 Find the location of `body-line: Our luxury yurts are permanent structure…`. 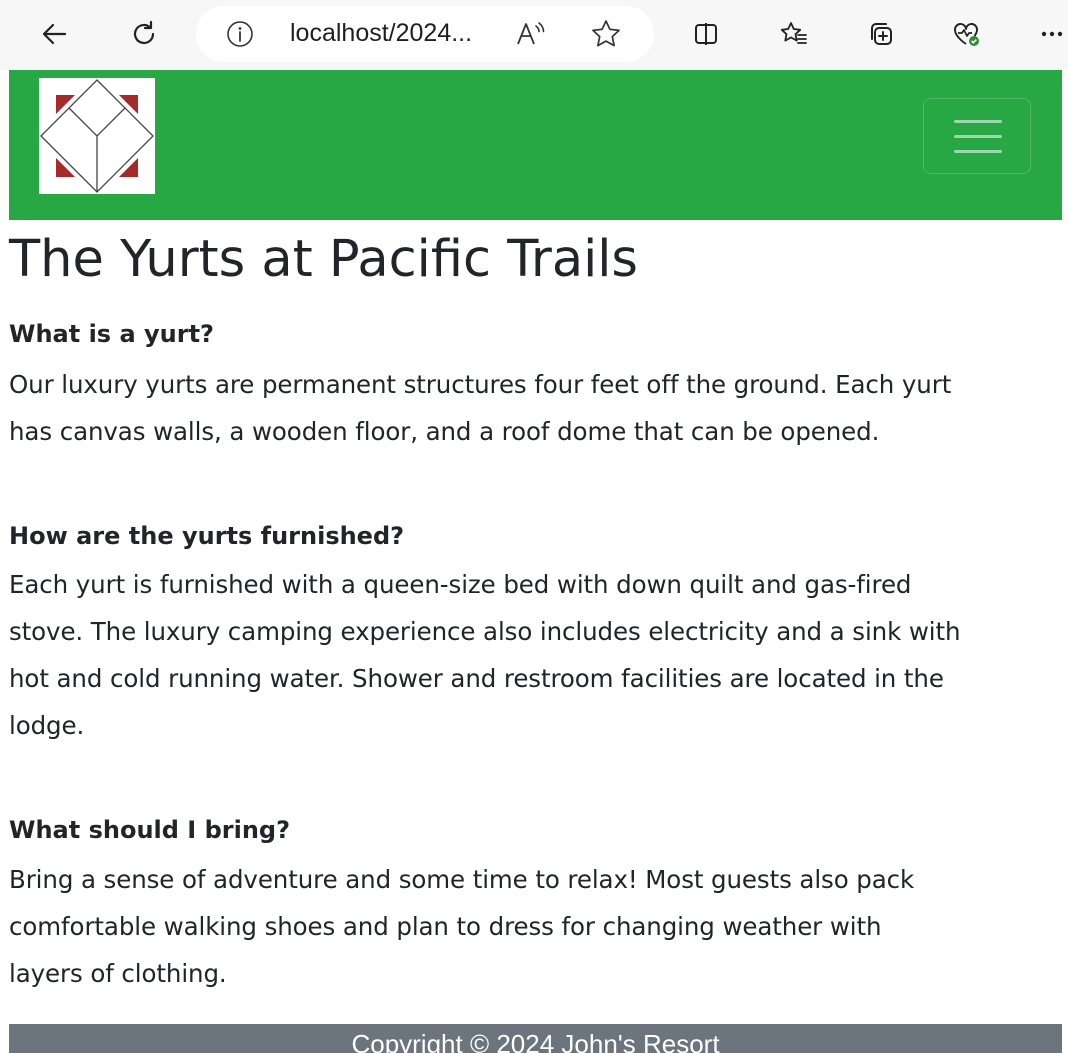

body-line: Our luxury yurts are permanent structure… is located at coordinates (480, 384).